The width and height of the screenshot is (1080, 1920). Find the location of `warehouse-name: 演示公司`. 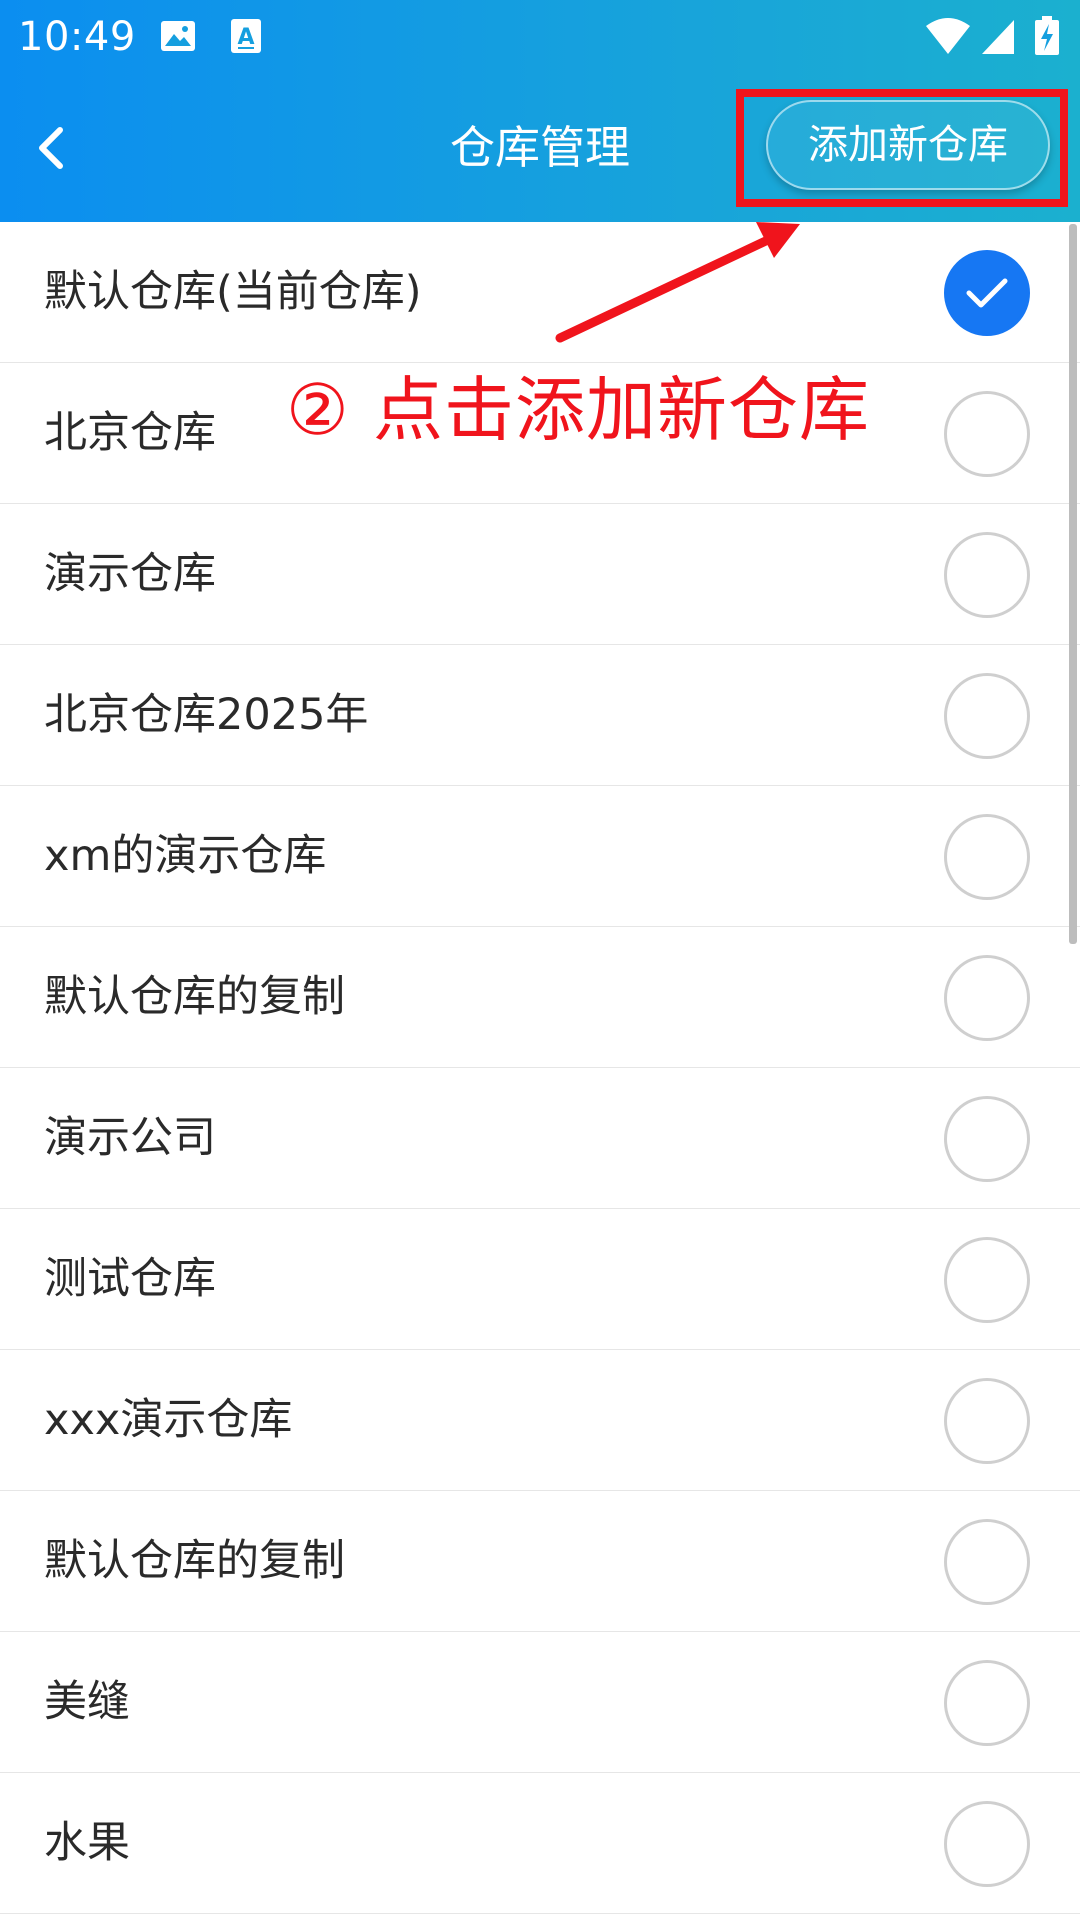

warehouse-name: 演示公司 is located at coordinates (130, 1138).